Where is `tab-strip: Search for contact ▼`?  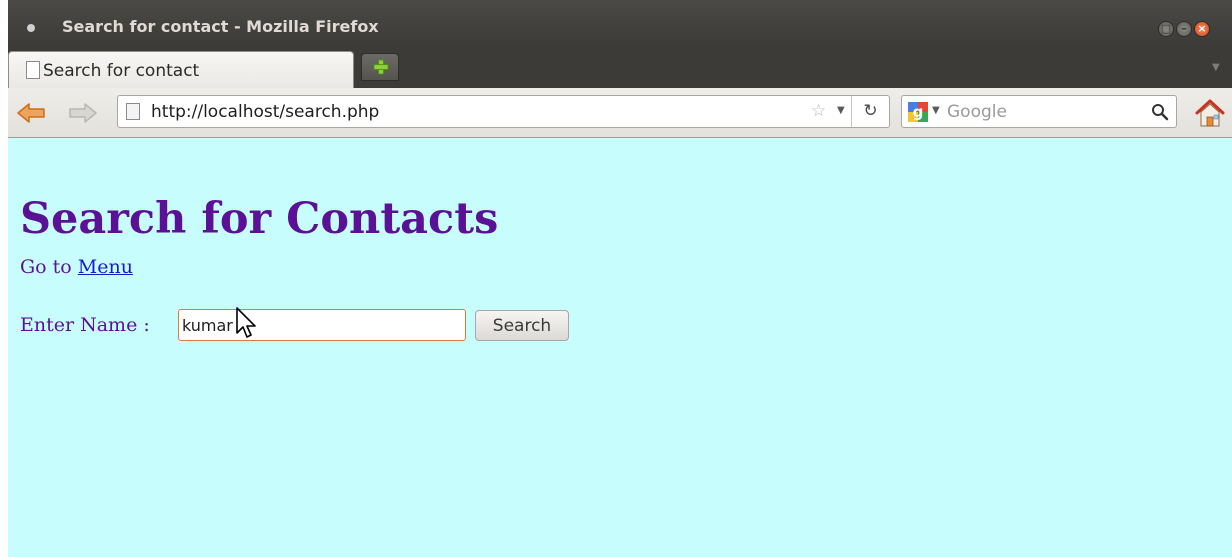
tab-strip: Search for contact ▼ is located at coordinates (620, 67).